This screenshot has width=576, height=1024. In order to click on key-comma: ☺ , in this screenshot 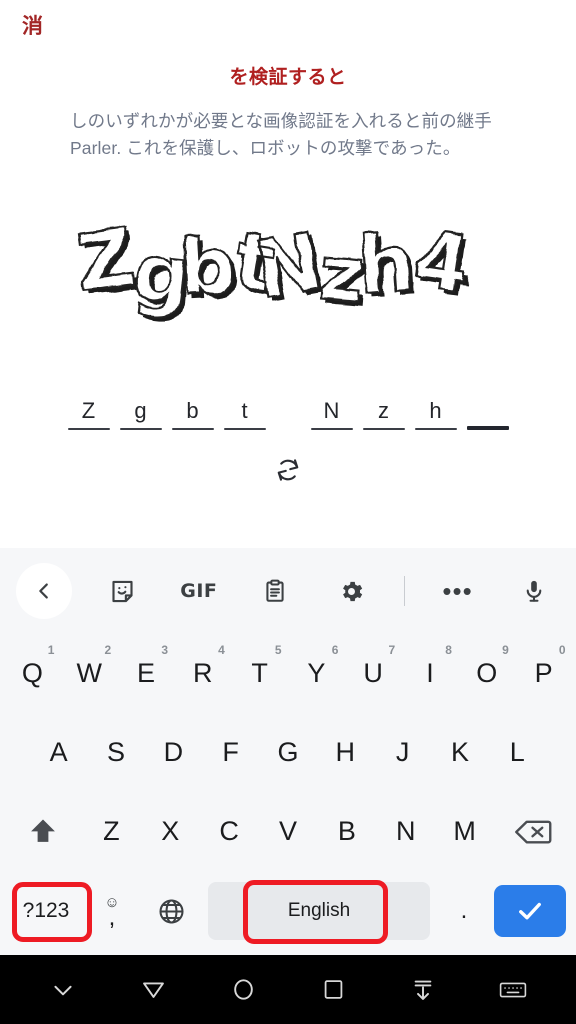, I will do `click(112, 911)`.